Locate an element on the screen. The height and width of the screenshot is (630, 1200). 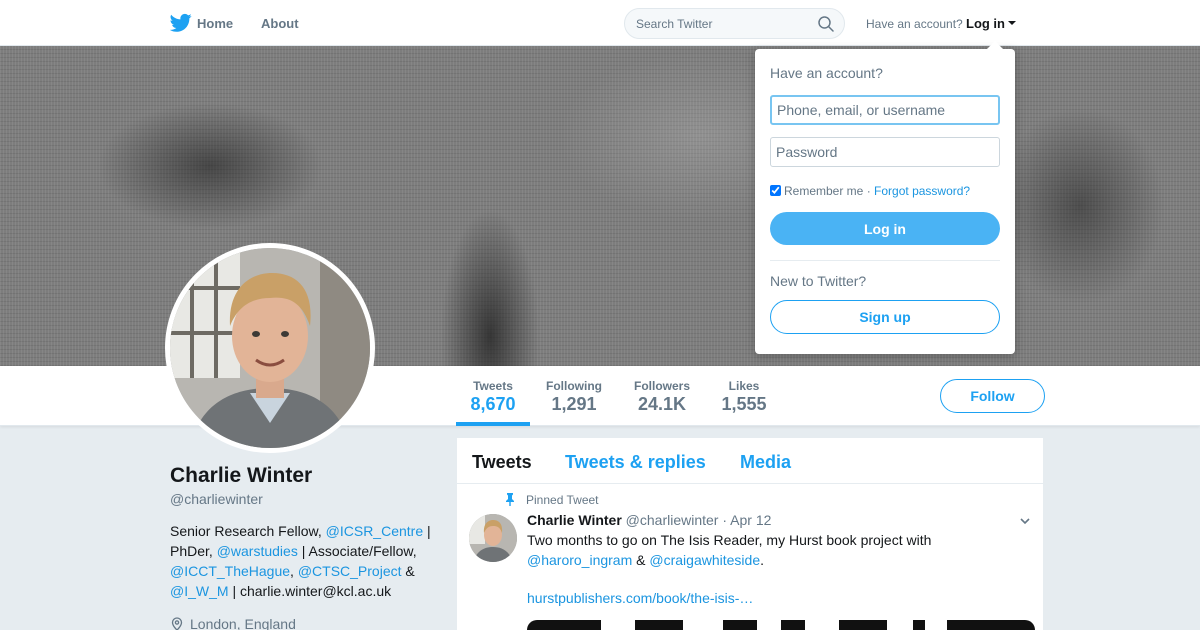
tweet-author-name: Charlie Winter is located at coordinates (574, 520).